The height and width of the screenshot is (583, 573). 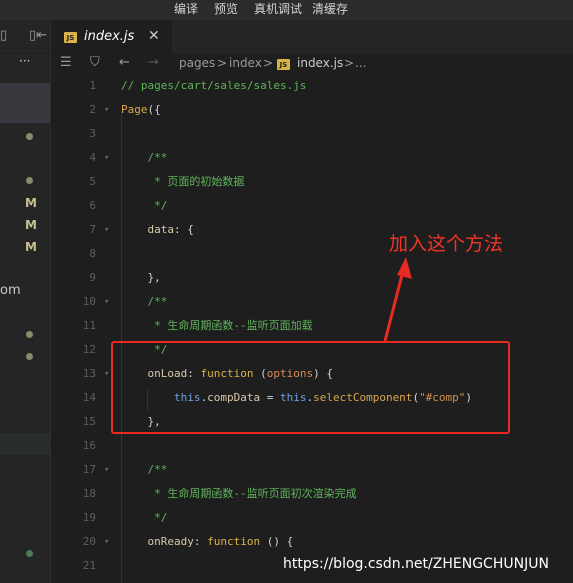 I want to click on code-token: Page, so click(x=134, y=109).